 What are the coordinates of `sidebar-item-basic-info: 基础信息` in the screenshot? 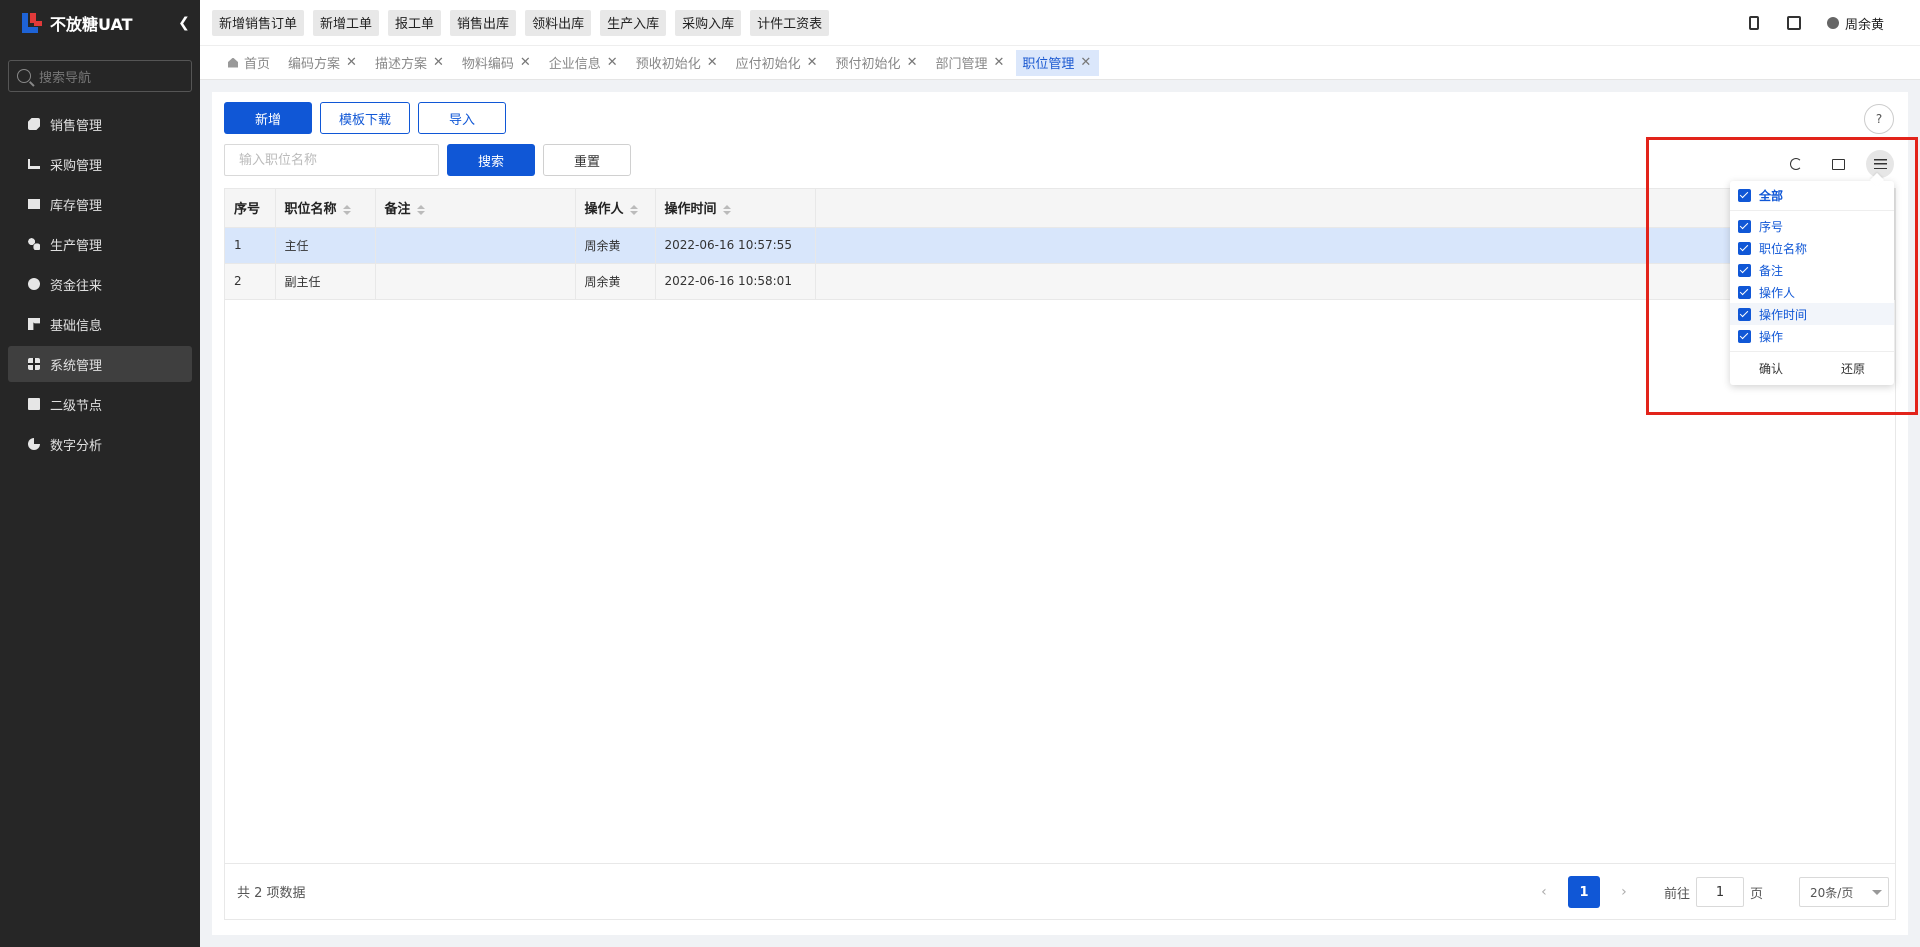 It's located at (100, 324).